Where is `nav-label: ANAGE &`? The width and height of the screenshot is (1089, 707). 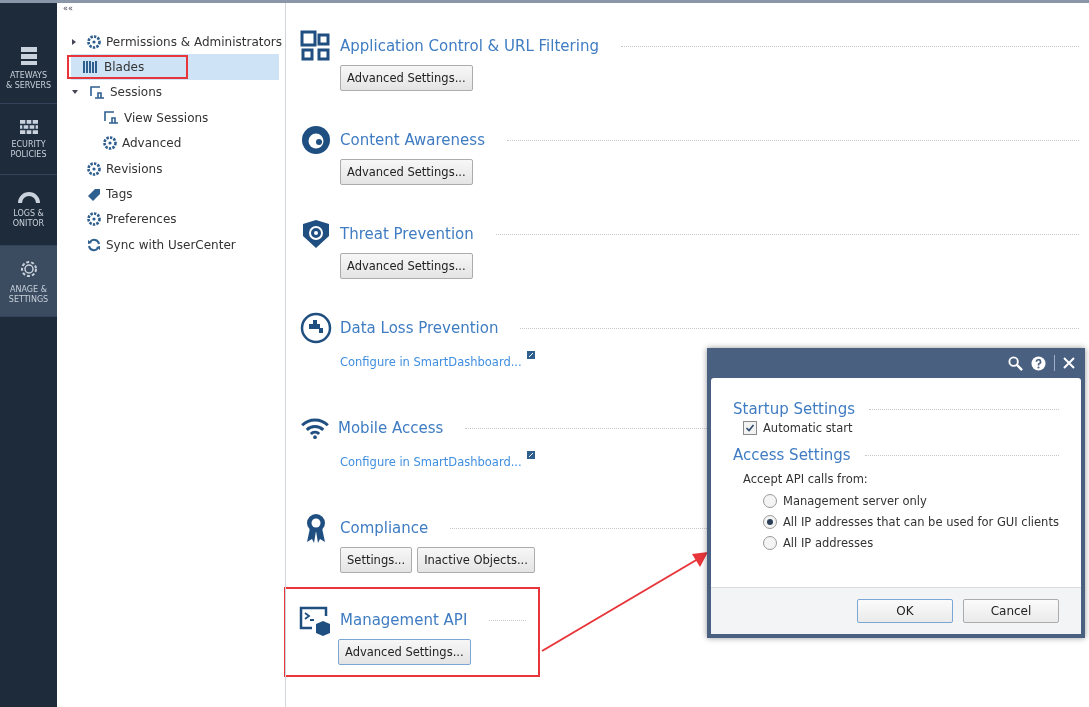 nav-label: ANAGE & is located at coordinates (28, 289).